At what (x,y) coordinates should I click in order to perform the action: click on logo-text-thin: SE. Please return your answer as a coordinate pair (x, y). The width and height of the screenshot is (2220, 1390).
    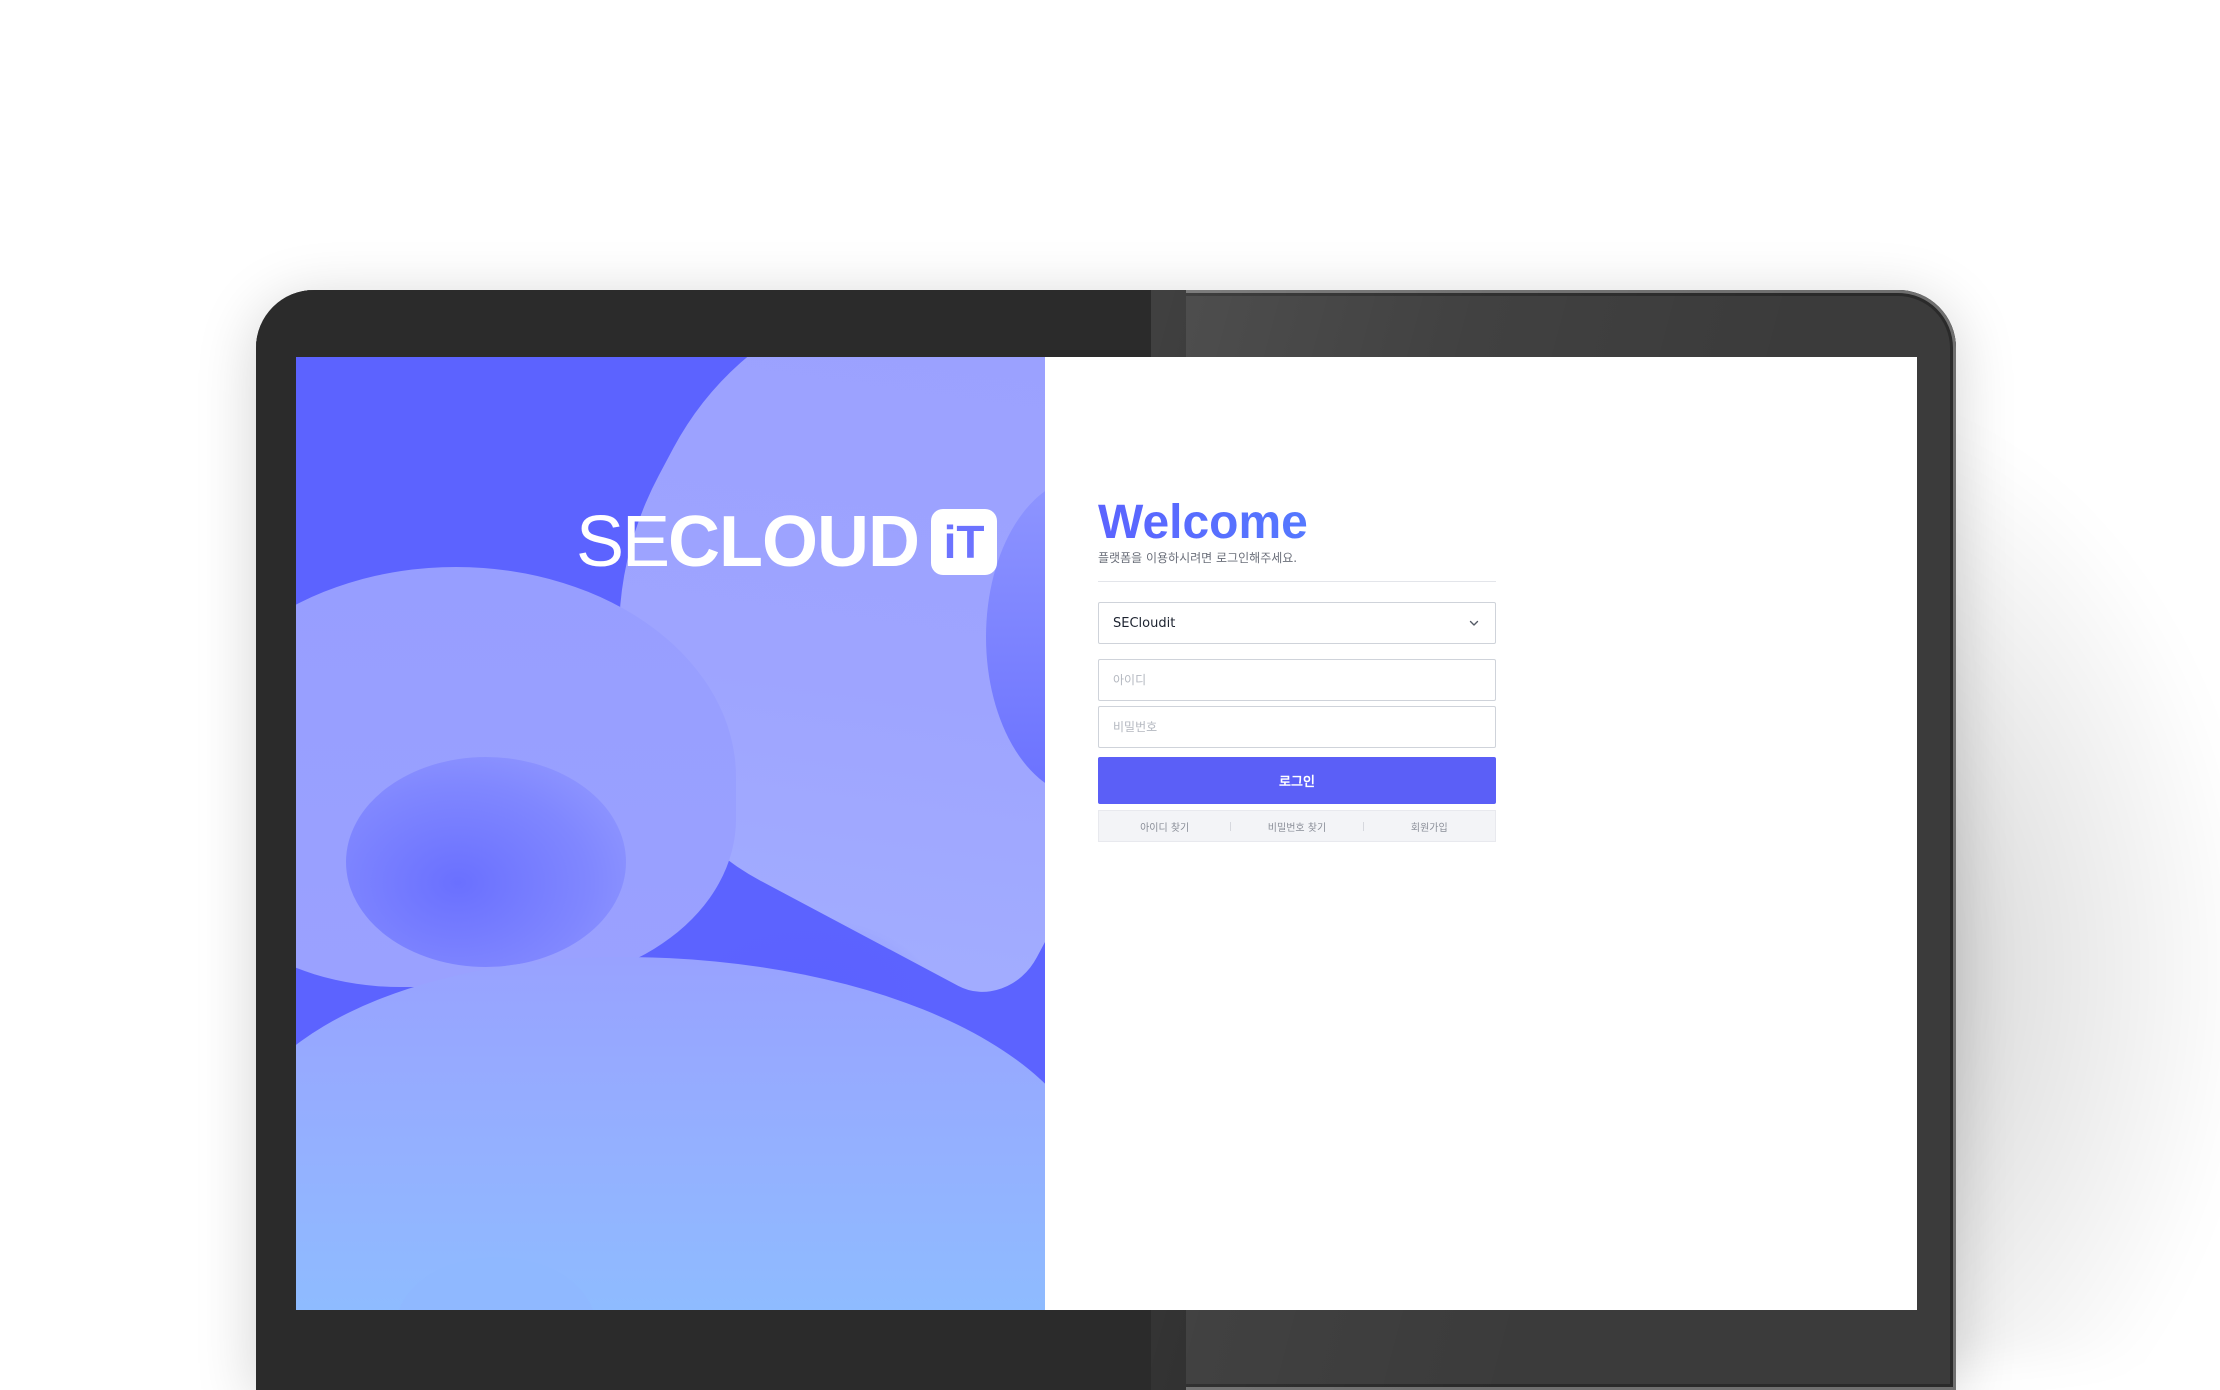
    Looking at the image, I should click on (623, 542).